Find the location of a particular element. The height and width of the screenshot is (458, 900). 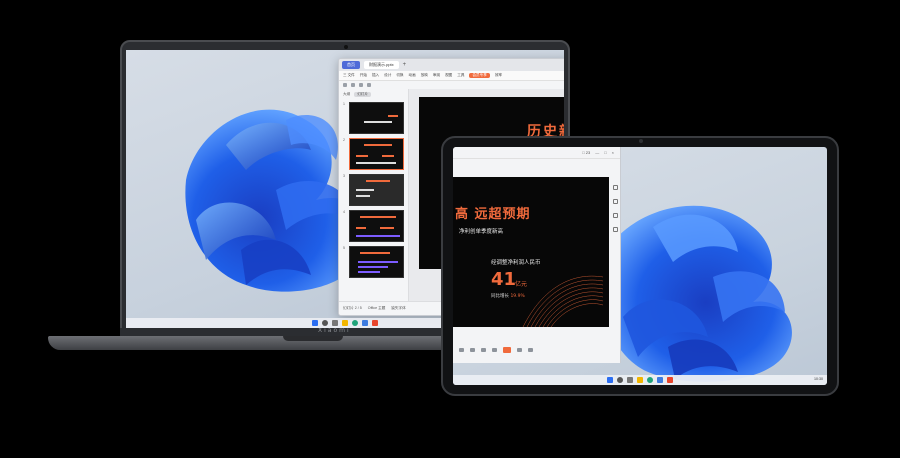

menu-item: 开始 is located at coordinates (363, 75).